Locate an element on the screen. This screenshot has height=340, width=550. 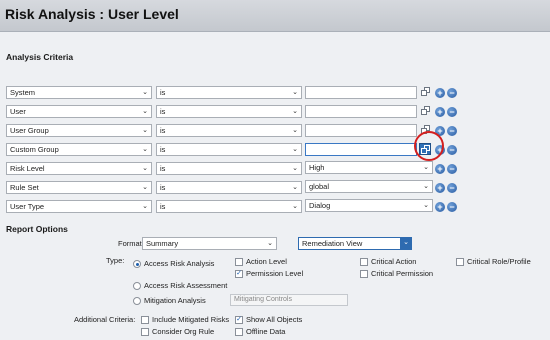
title-bar: Risk Analysis : User Level is located at coordinates (275, 16).